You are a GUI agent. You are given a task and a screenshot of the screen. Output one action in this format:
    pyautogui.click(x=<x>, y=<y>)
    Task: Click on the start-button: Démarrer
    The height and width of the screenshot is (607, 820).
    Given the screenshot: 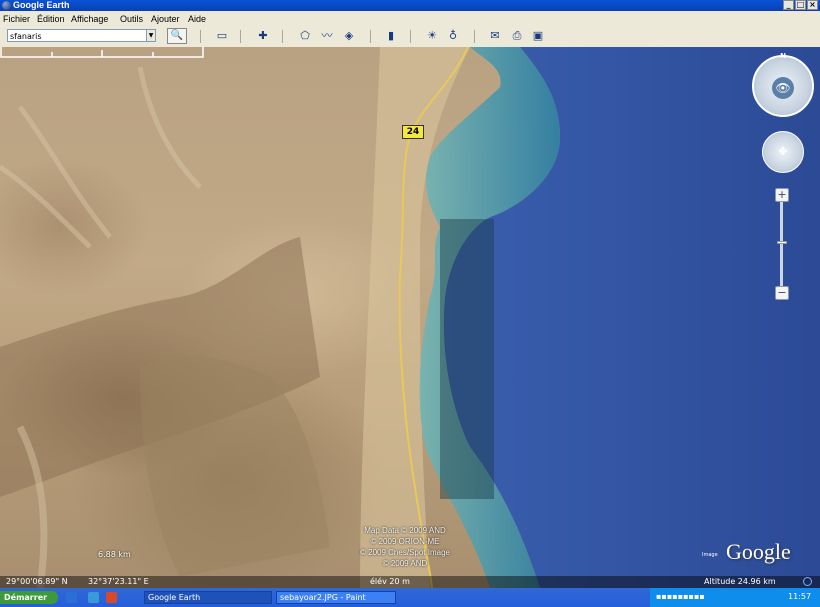 What is the action you would take?
    pyautogui.click(x=29, y=597)
    